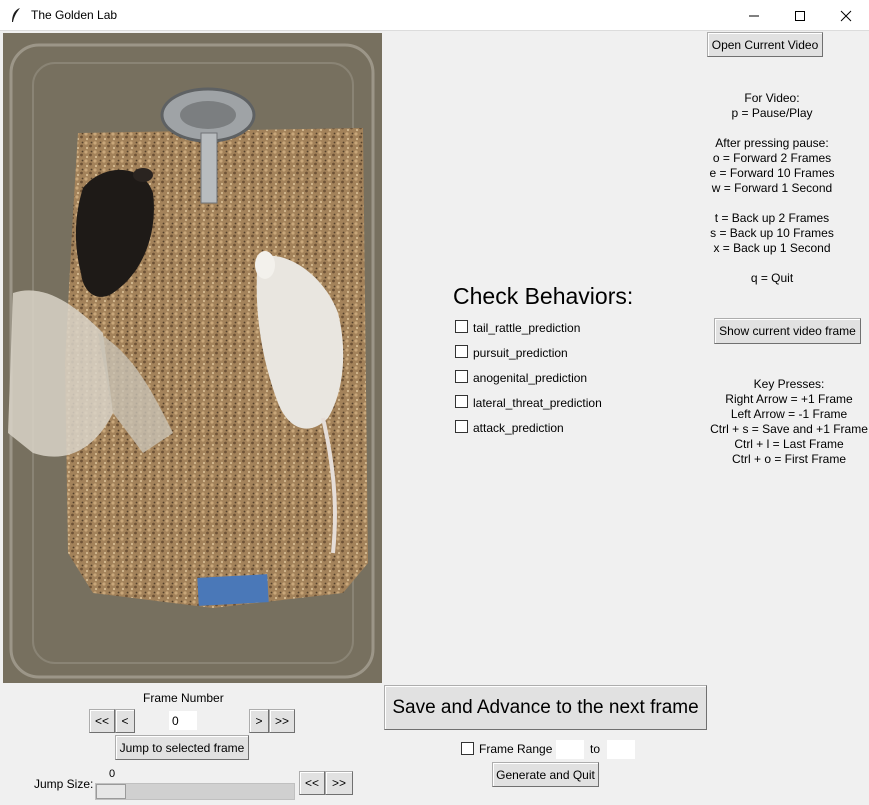  I want to click on jump-size-slider-thumb, so click(111, 791).